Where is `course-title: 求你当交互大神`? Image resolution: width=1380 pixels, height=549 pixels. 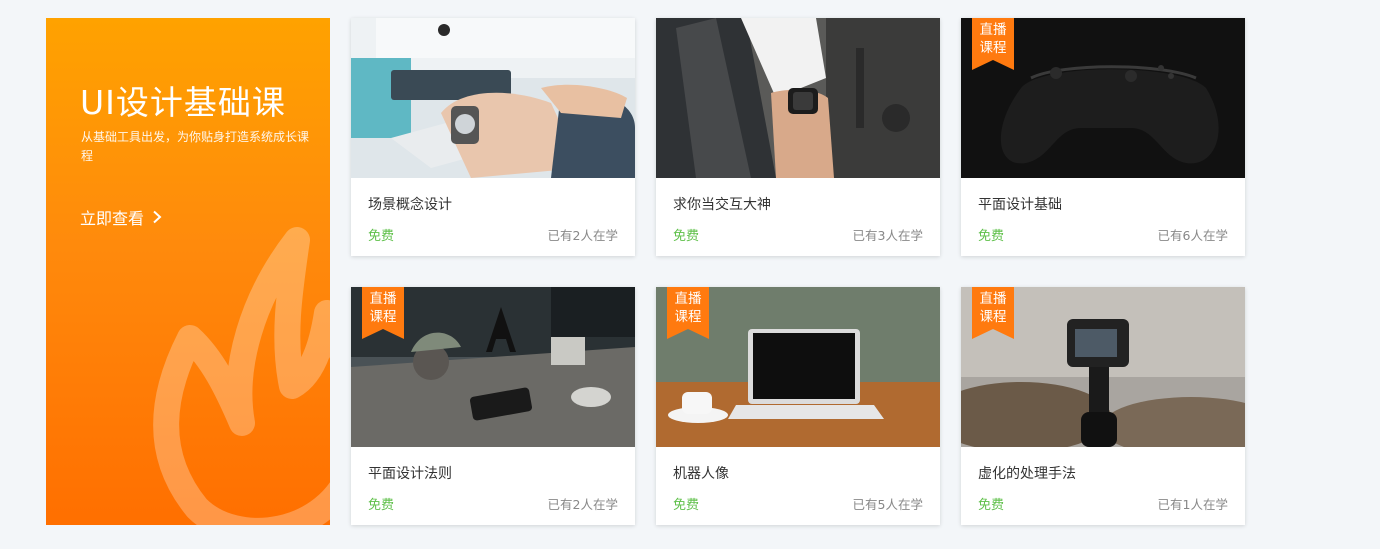 course-title: 求你当交互大神 is located at coordinates (722, 205).